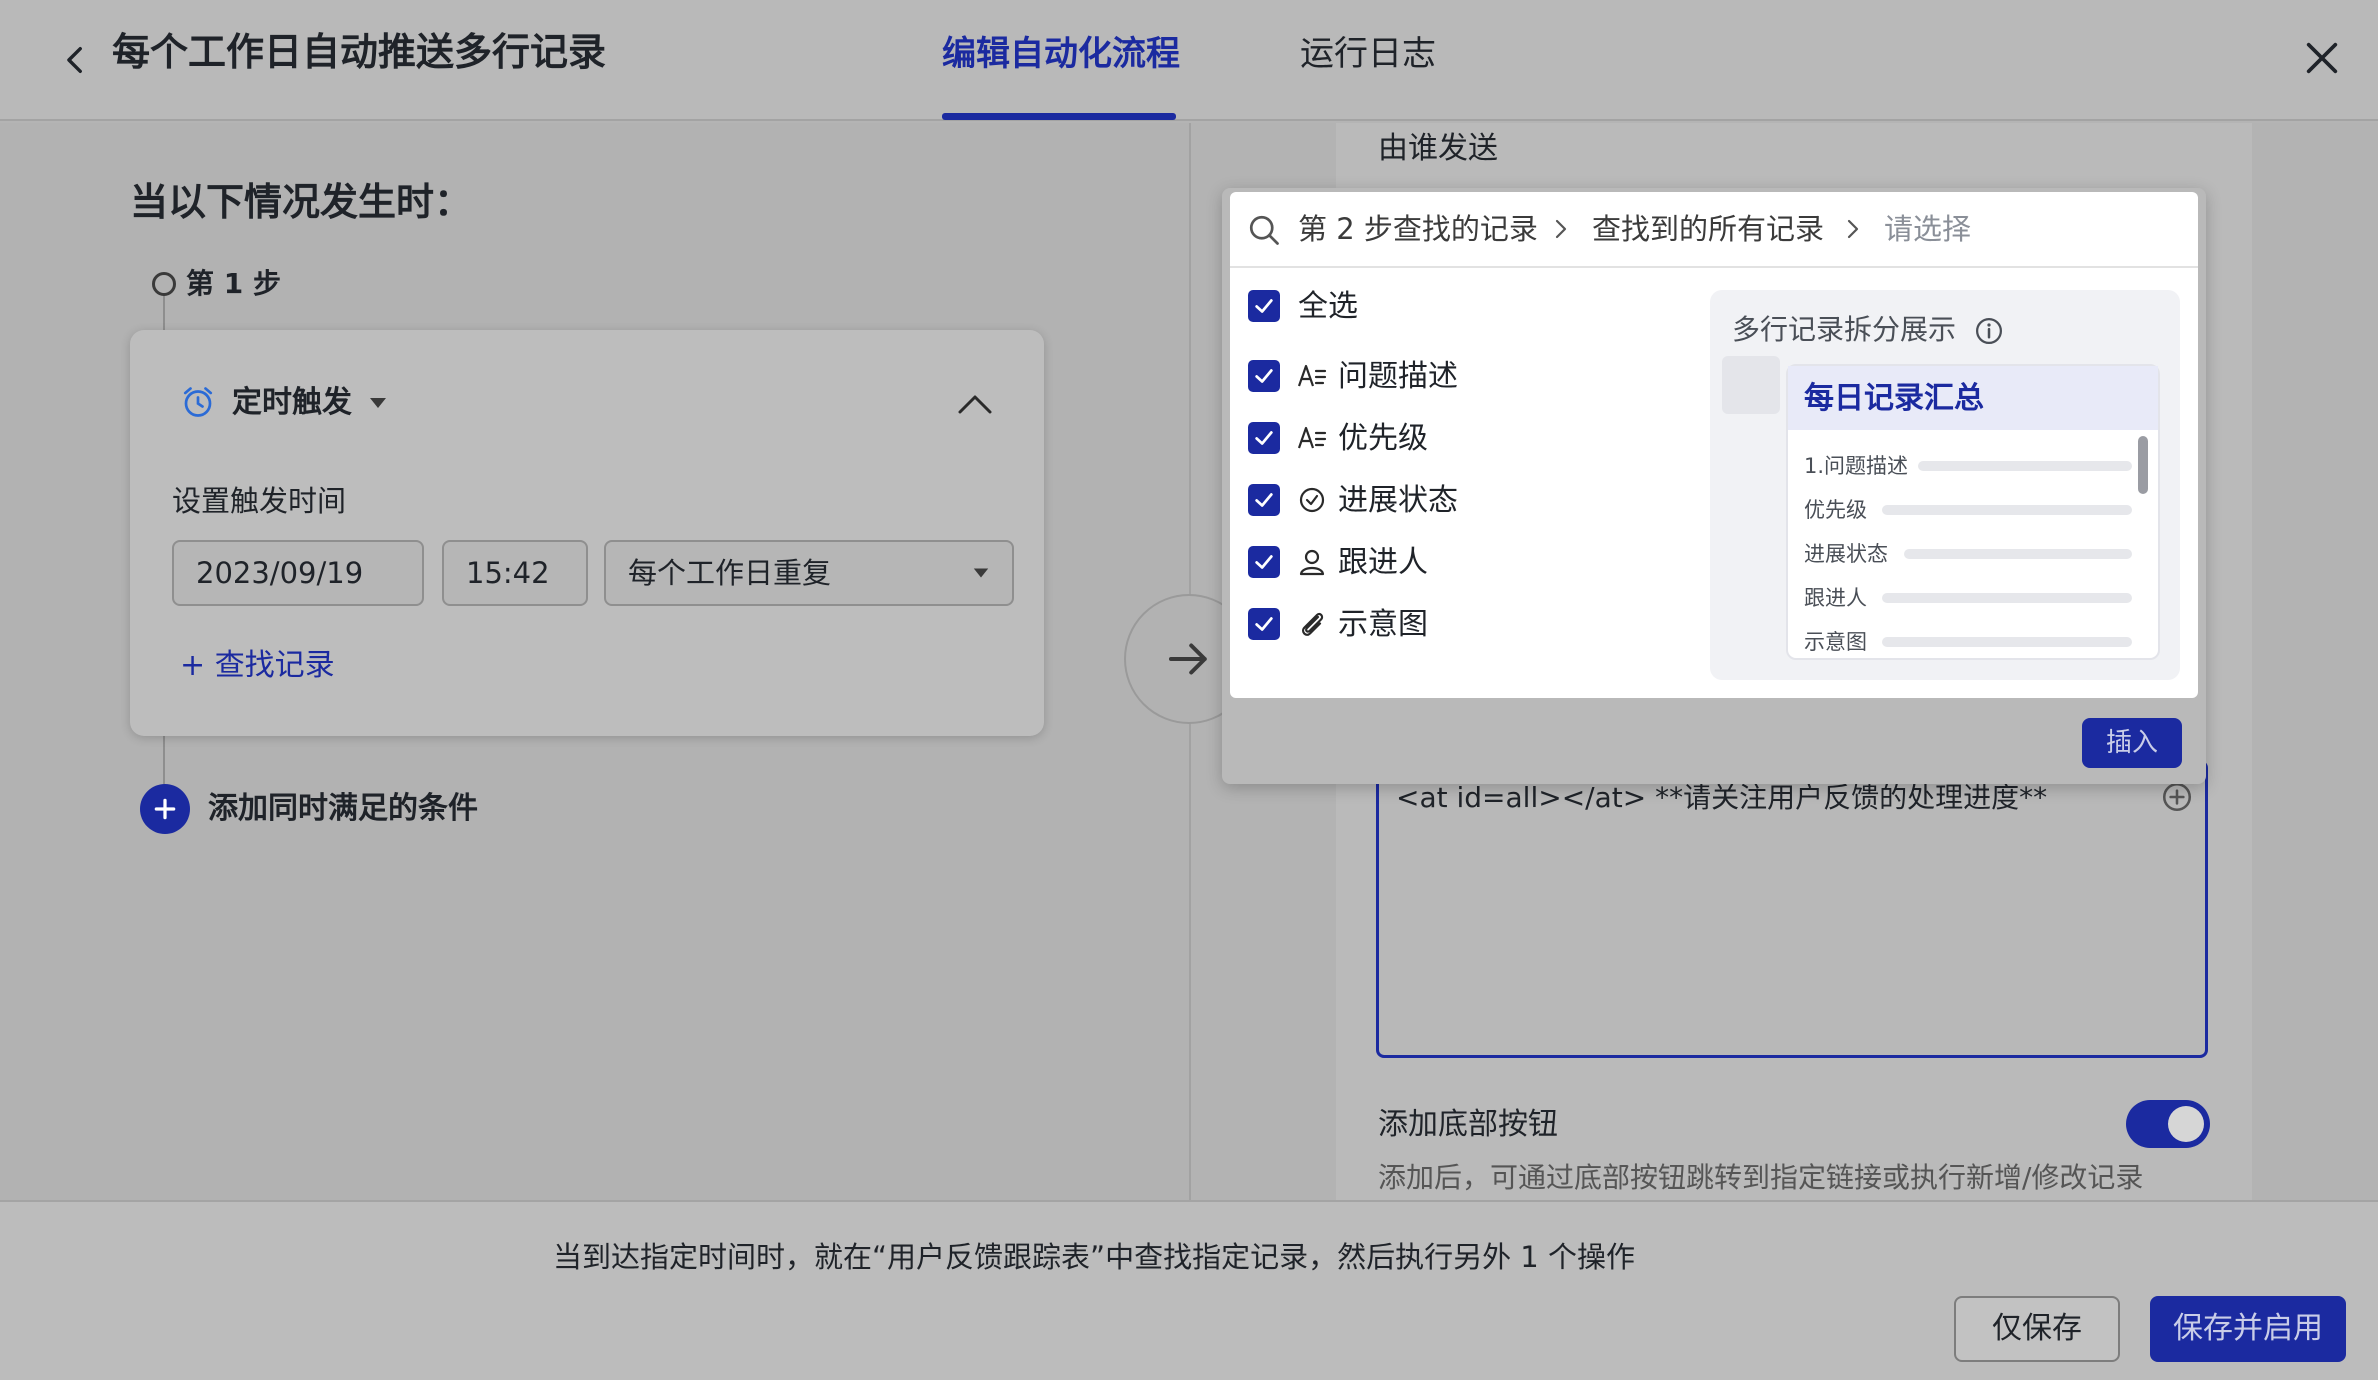 This screenshot has width=2378, height=1380. What do you see at coordinates (274, 665) in the screenshot?
I see `find-record-label: 查找记录` at bounding box center [274, 665].